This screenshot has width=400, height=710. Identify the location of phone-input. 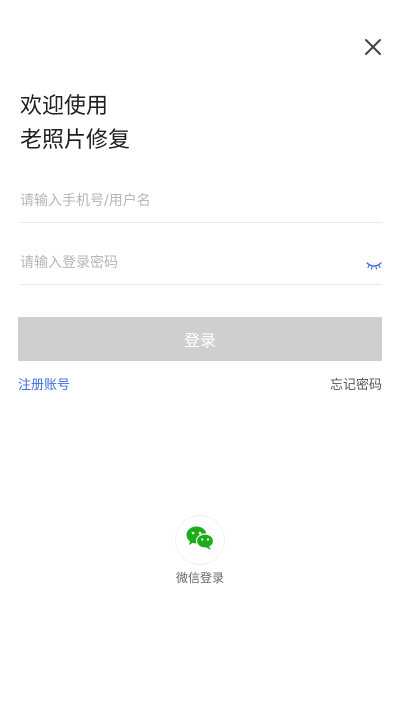
(201, 201).